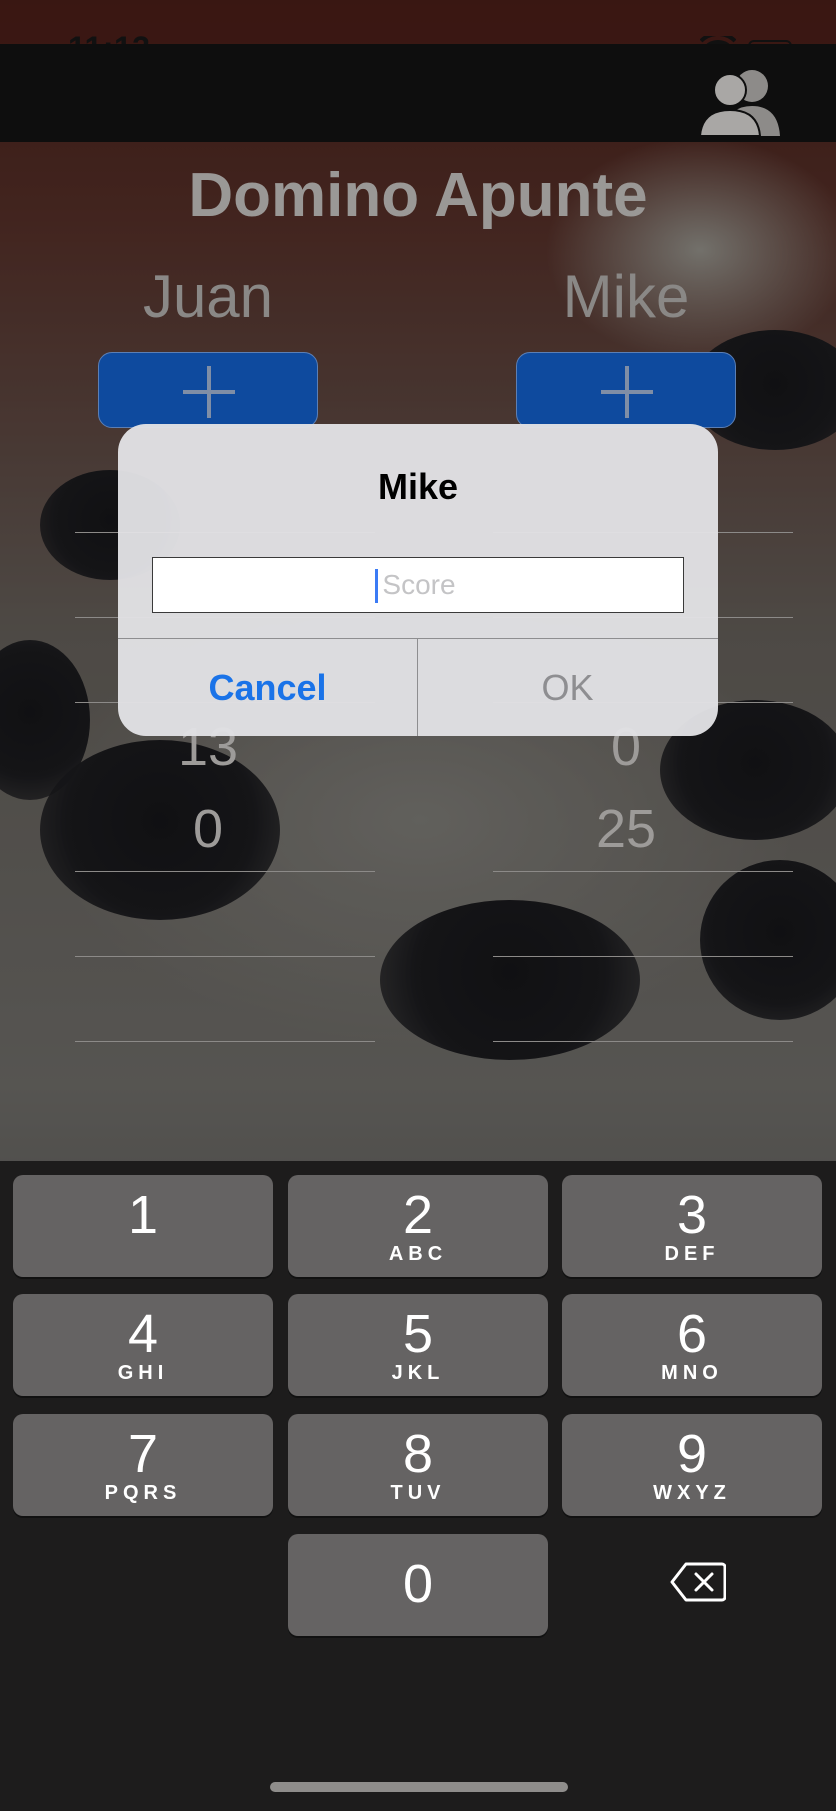 This screenshot has height=1811, width=836. I want to click on score-input-placeholder: Score, so click(419, 584).